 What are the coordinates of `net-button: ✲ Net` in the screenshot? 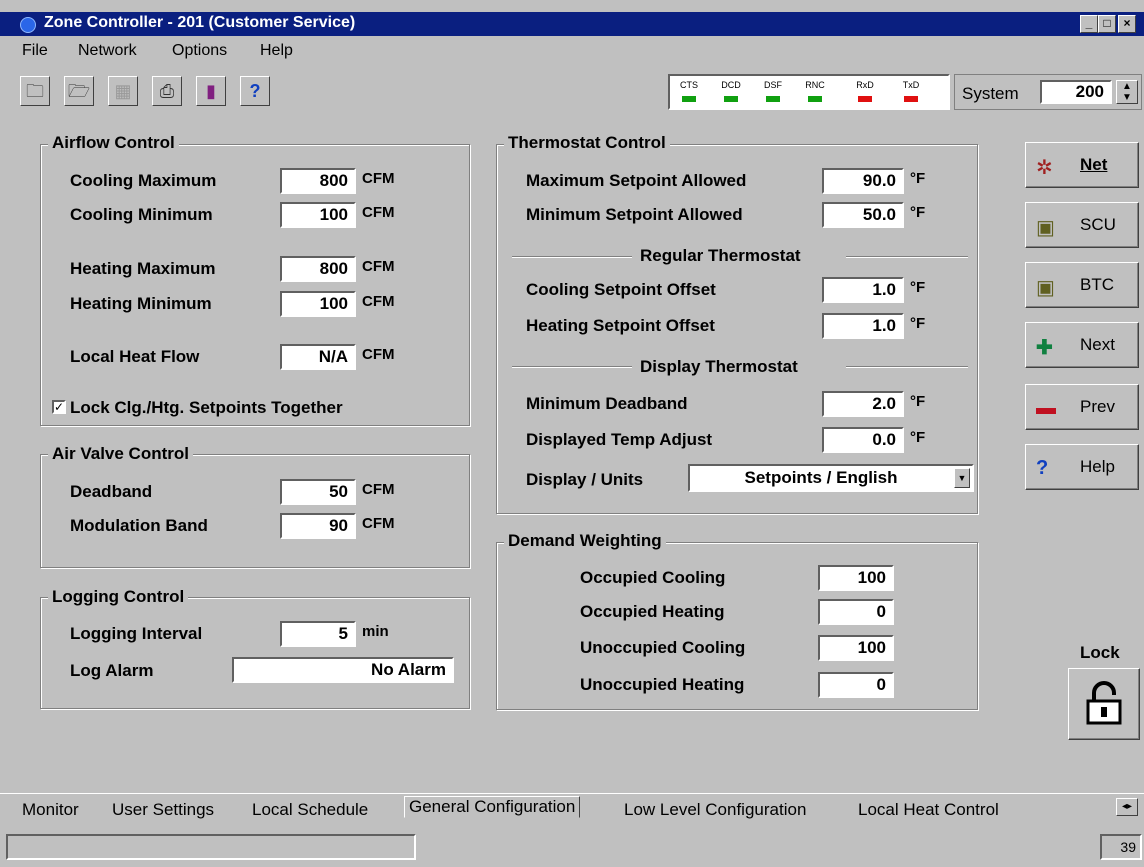 It's located at (1082, 165).